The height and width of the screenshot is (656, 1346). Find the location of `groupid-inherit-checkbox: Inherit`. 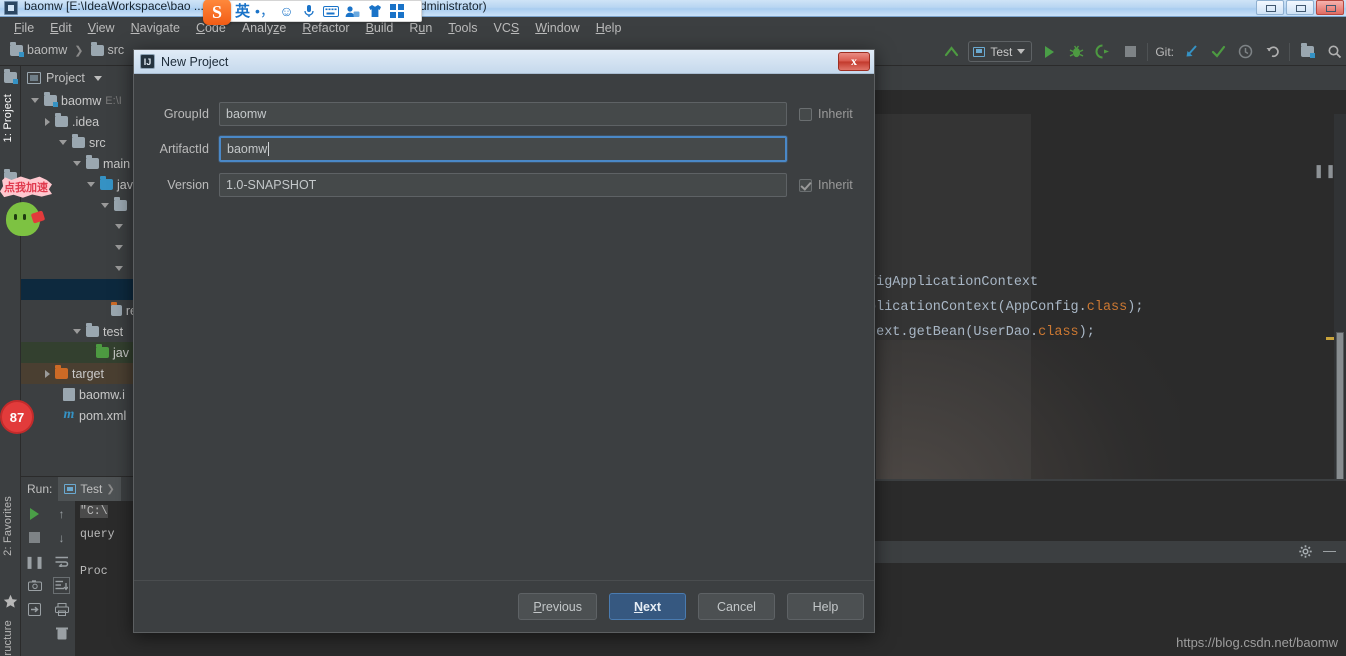

groupid-inherit-checkbox: Inherit is located at coordinates (826, 114).